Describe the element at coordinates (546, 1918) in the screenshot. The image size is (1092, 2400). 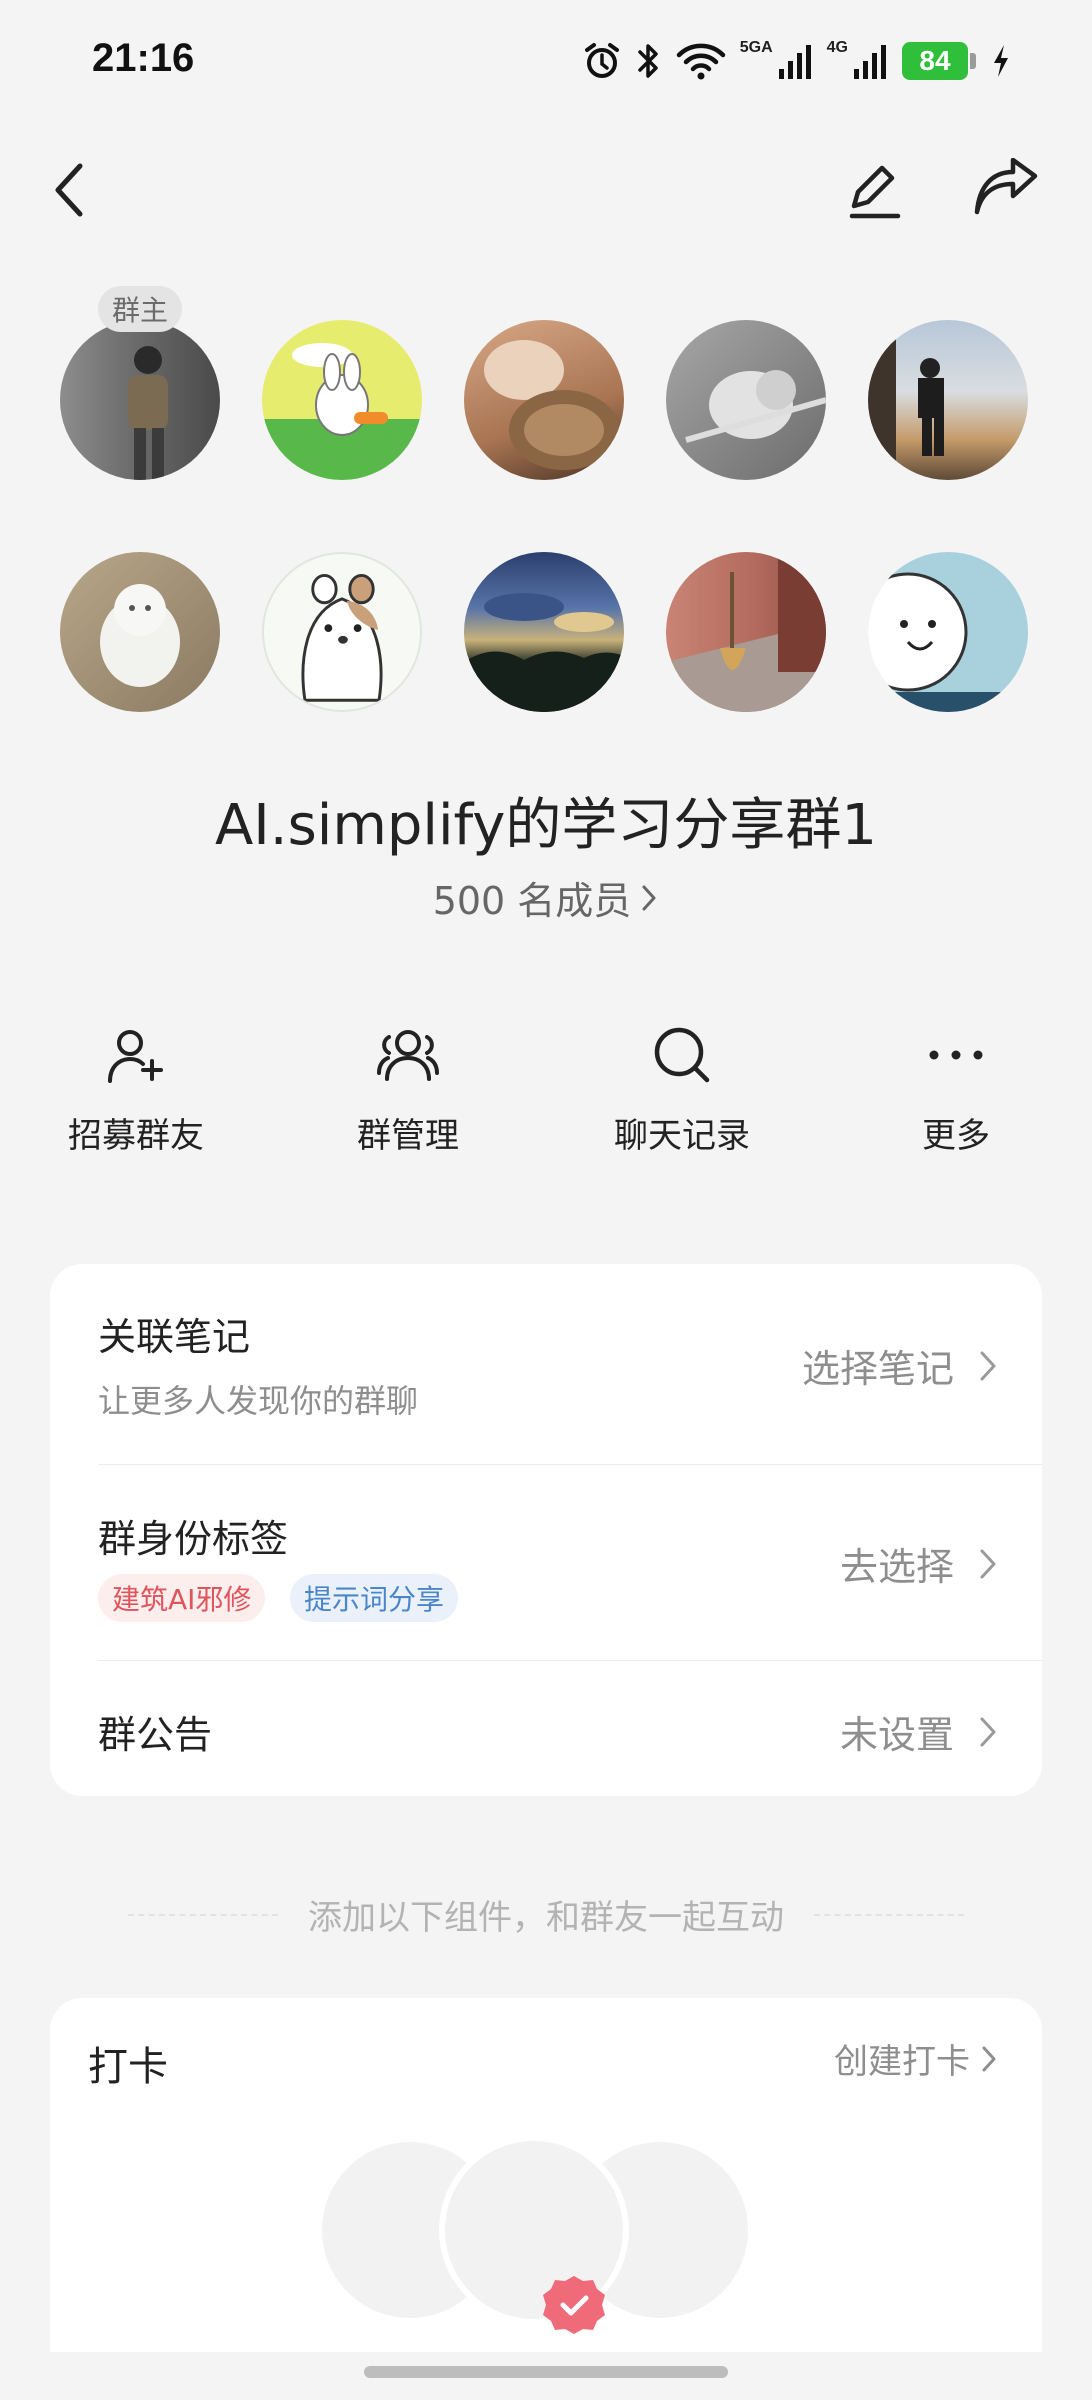
I see `widgets-hint-text: 添加以下组件，和群友一起互动` at that location.